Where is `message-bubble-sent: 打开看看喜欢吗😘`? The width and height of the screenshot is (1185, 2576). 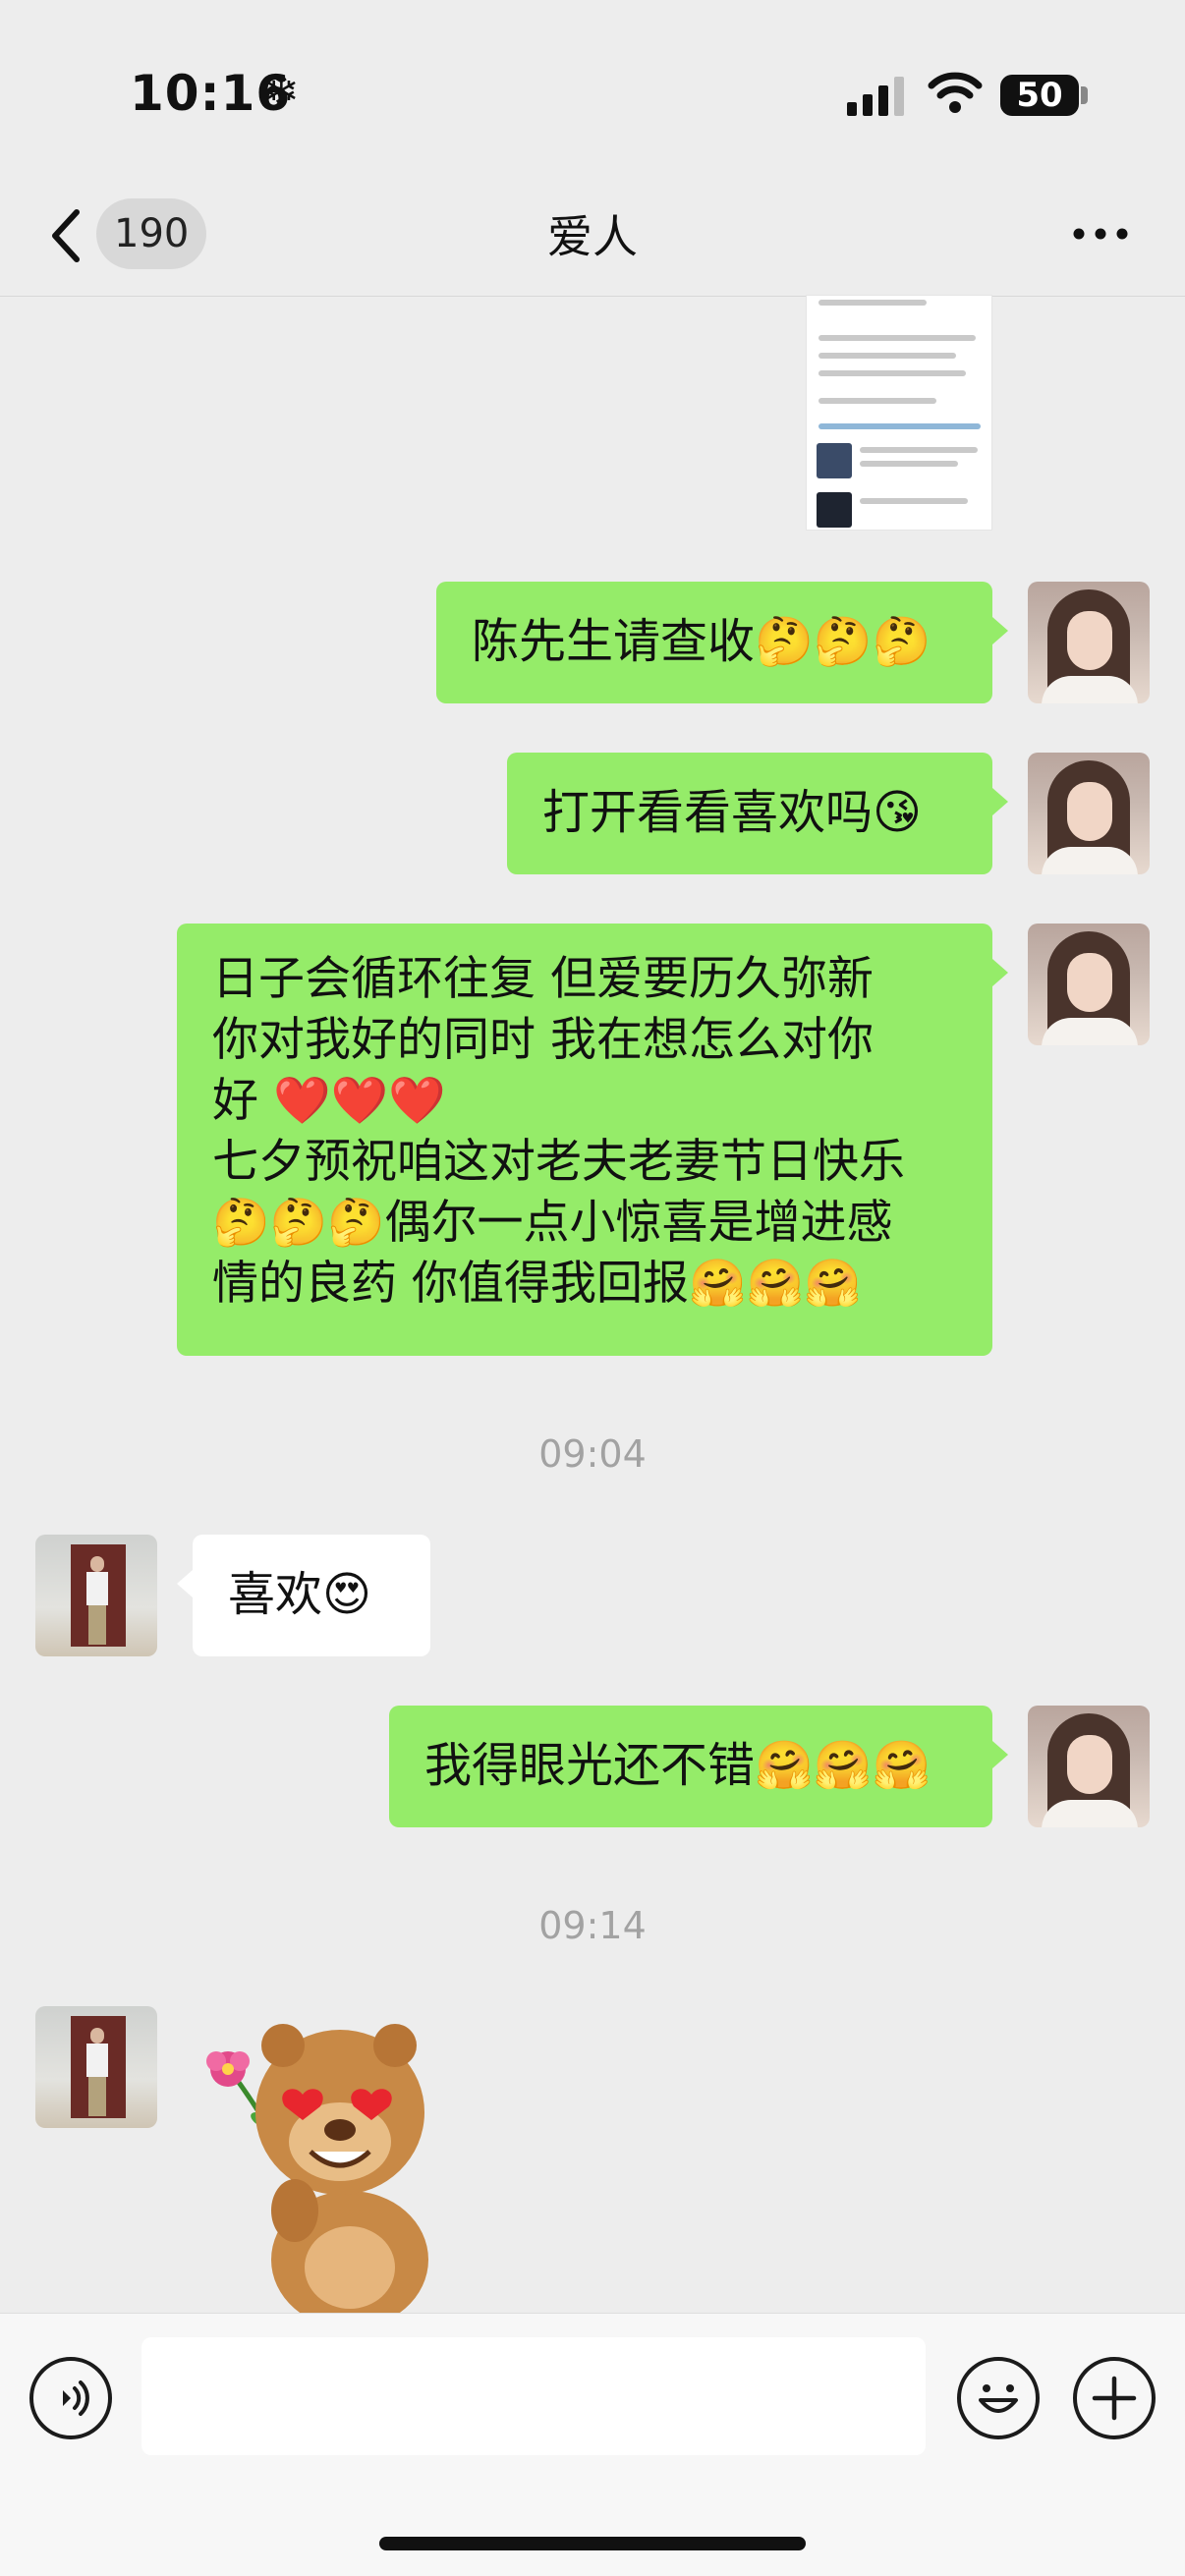 message-bubble-sent: 打开看看喜欢吗😘 is located at coordinates (757, 813).